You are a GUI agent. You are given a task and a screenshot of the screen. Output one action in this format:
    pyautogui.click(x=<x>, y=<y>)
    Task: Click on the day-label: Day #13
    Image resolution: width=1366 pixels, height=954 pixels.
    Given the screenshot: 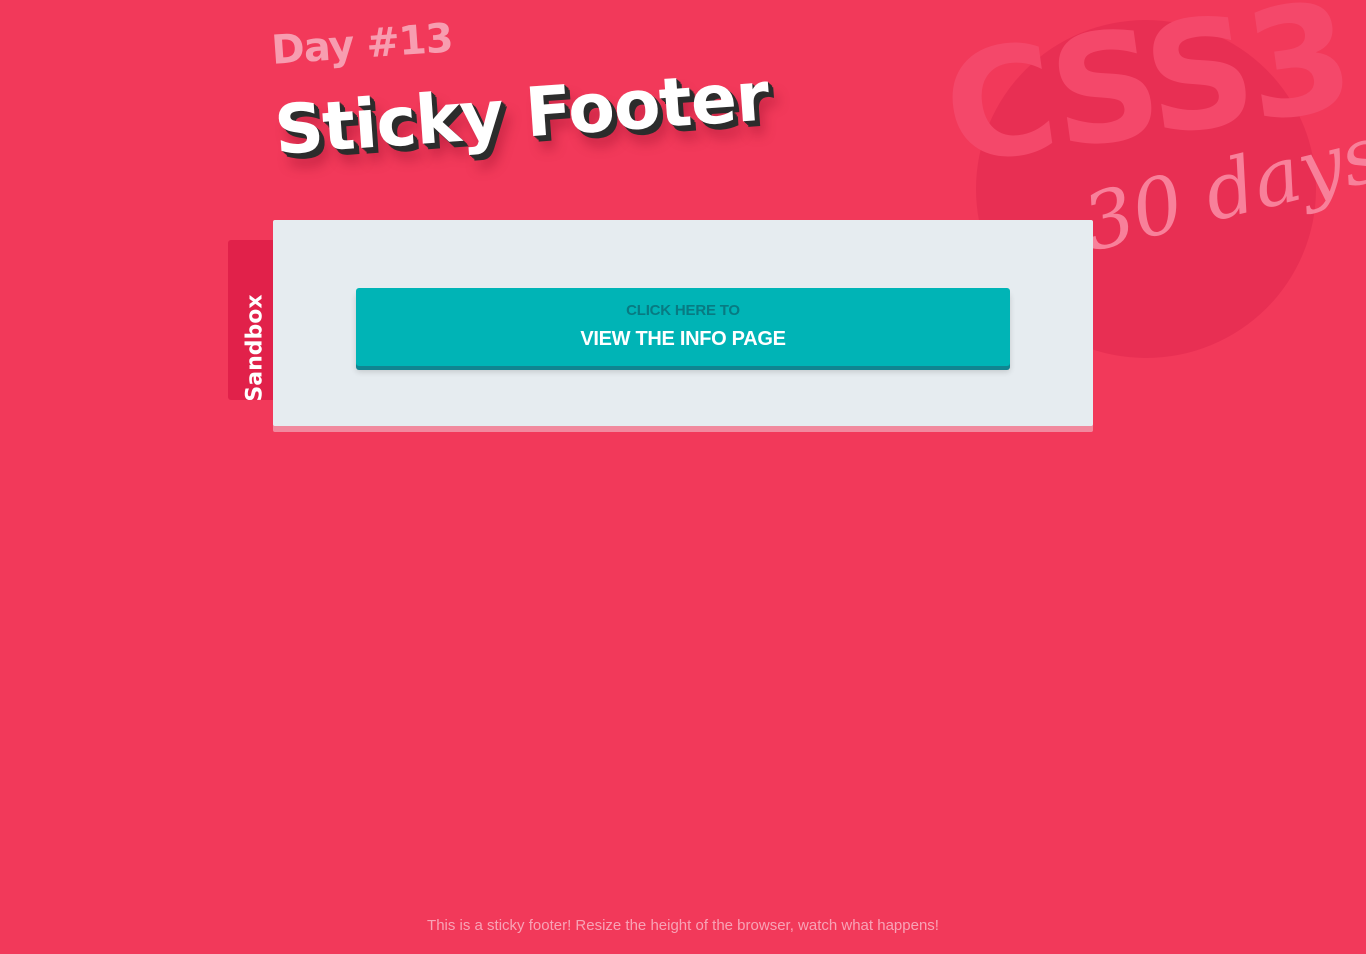 What is the action you would take?
    pyautogui.click(x=362, y=44)
    